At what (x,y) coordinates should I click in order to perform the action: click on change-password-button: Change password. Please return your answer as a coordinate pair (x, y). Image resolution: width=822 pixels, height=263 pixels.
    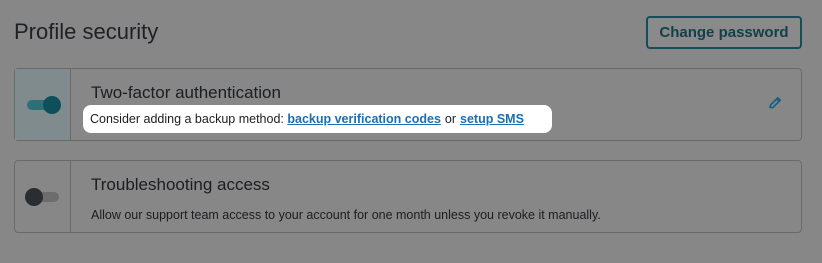
    Looking at the image, I should click on (724, 32).